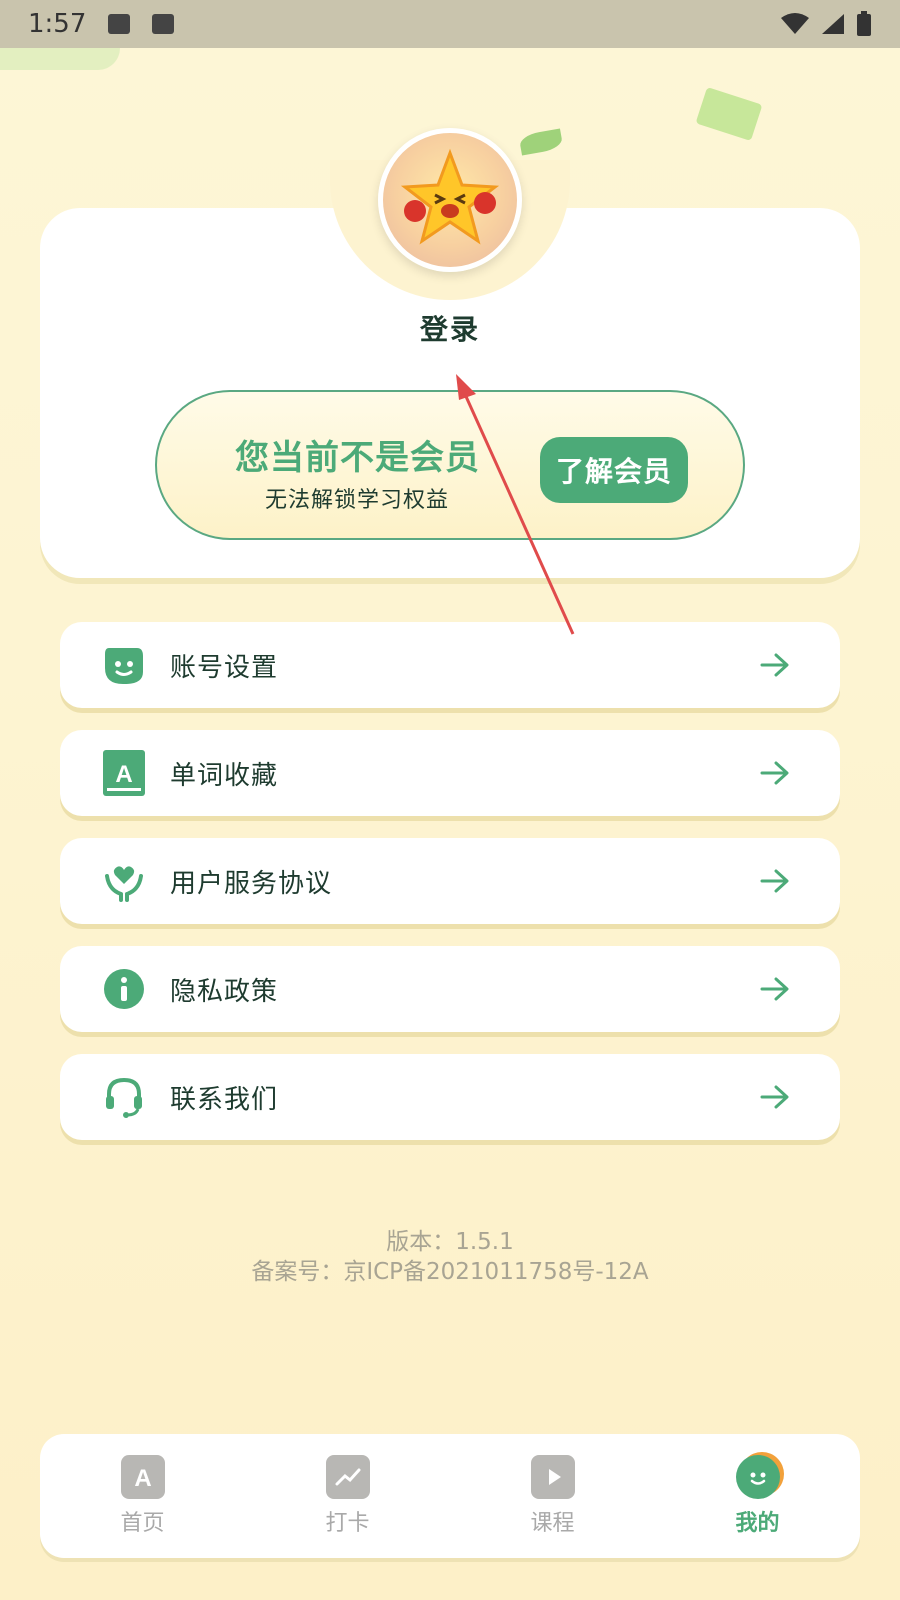 The height and width of the screenshot is (1600, 900). What do you see at coordinates (450, 24) in the screenshot?
I see `status-bar: 1:57` at bounding box center [450, 24].